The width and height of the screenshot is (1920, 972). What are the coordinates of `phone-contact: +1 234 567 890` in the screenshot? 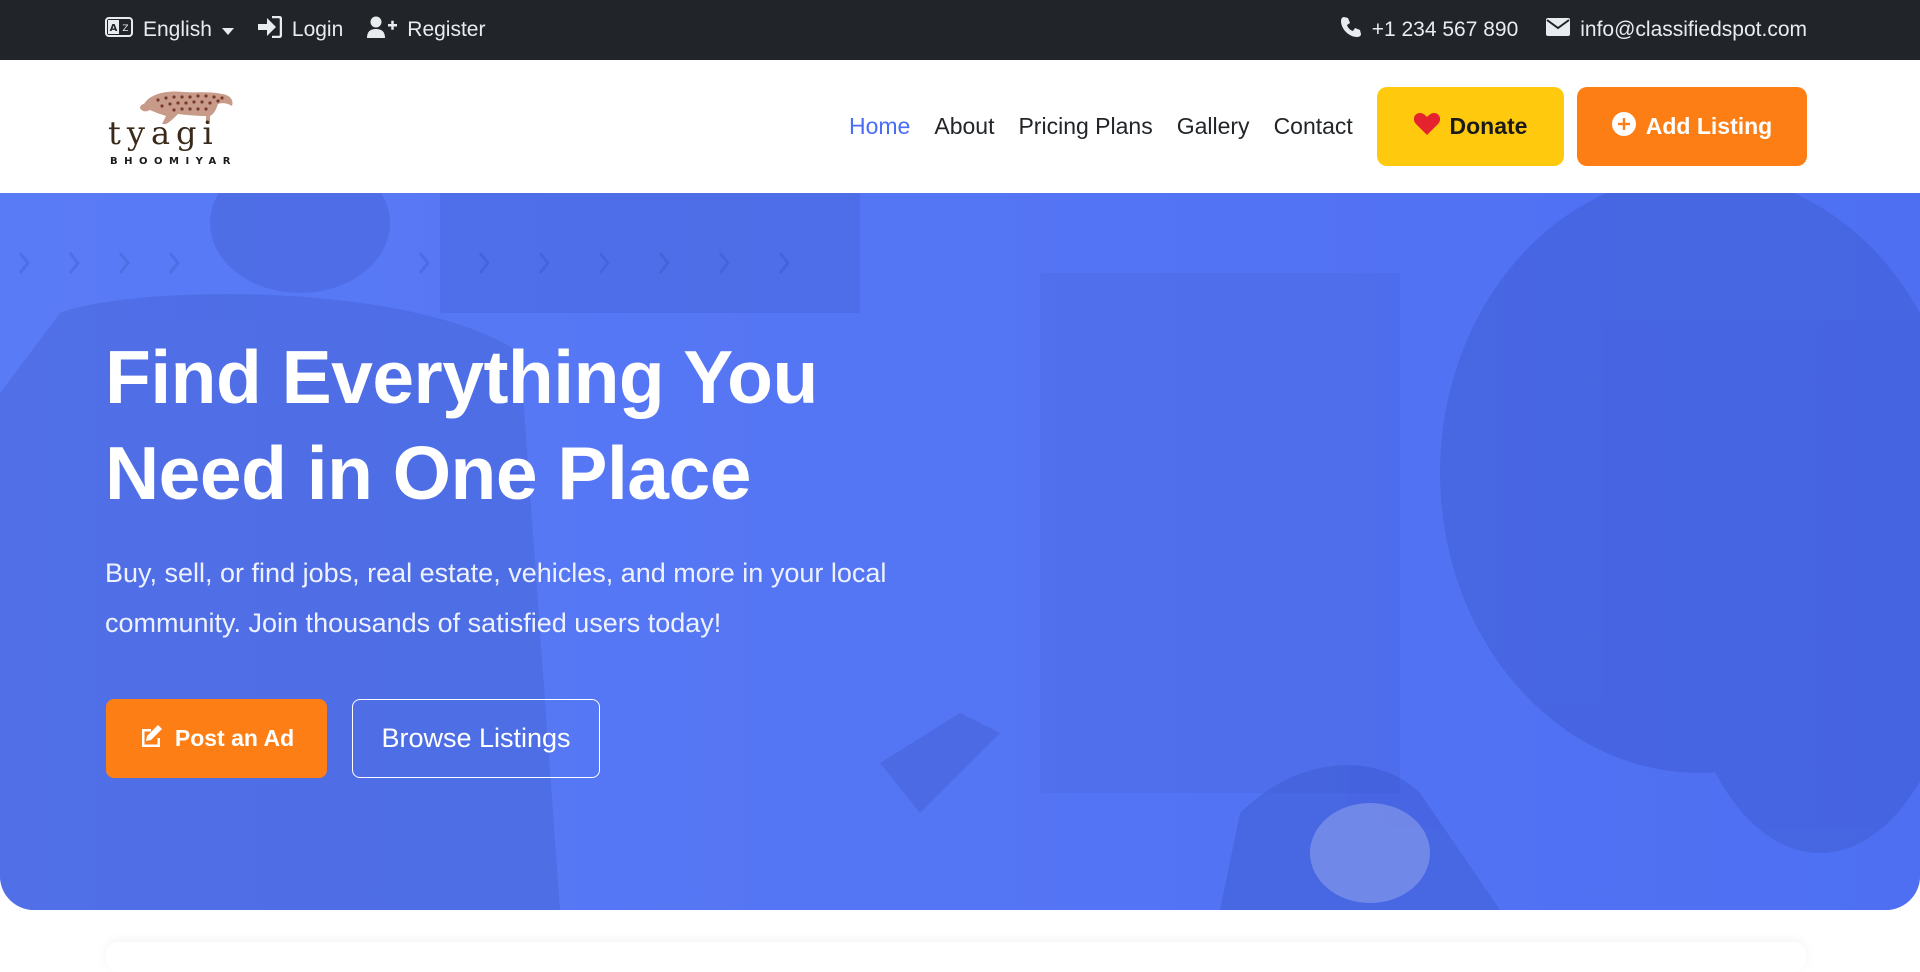 It's located at (1429, 30).